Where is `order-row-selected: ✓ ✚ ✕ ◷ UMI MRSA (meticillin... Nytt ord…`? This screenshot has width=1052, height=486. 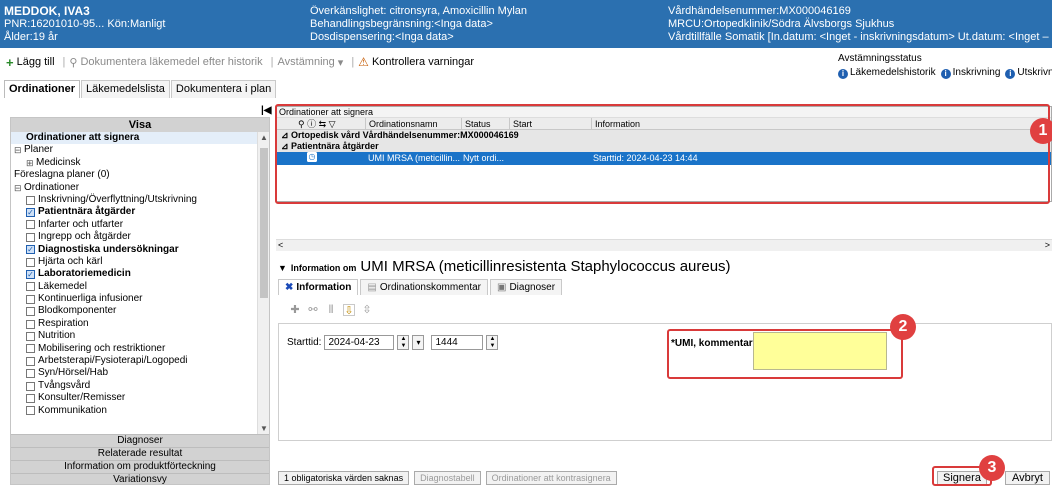 order-row-selected: ✓ ✚ ✕ ◷ UMI MRSA (meticillin... Nytt ord… is located at coordinates (664, 158).